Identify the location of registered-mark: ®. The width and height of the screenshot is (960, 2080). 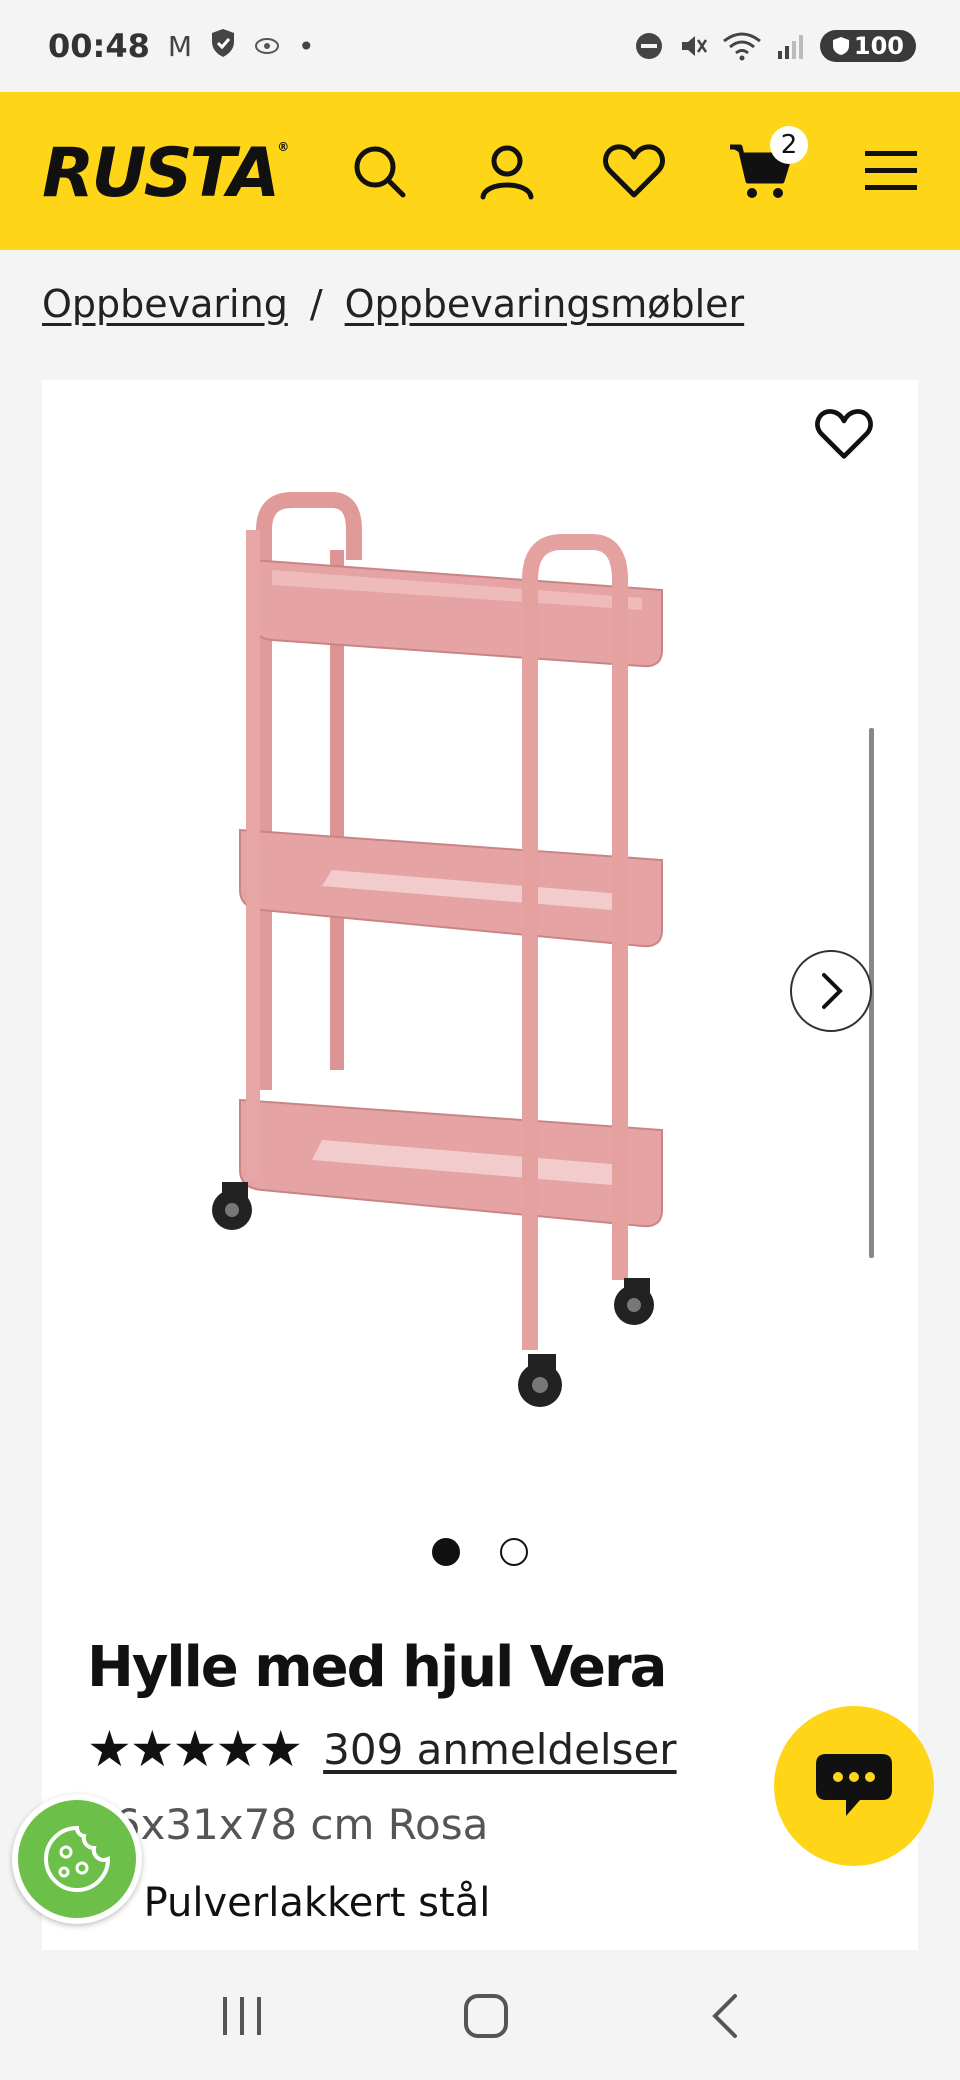
(283, 147).